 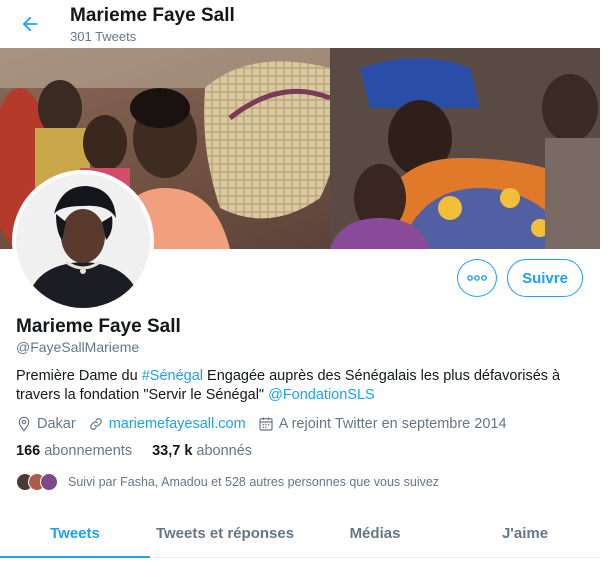 I want to click on more-horizontal-icon, so click(x=477, y=278).